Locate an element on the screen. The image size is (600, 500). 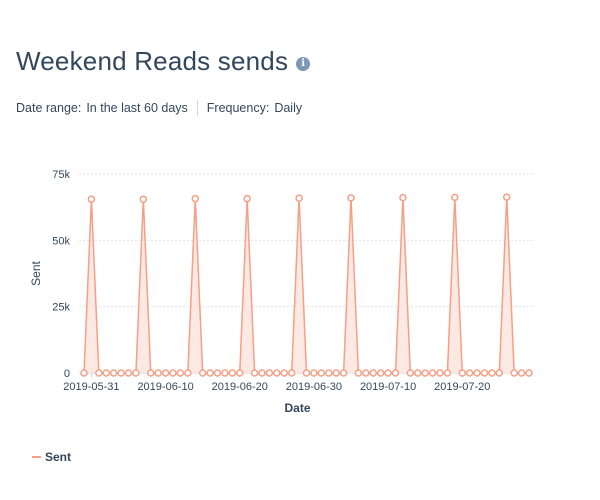
legend-swatch-sent is located at coordinates (36, 457).